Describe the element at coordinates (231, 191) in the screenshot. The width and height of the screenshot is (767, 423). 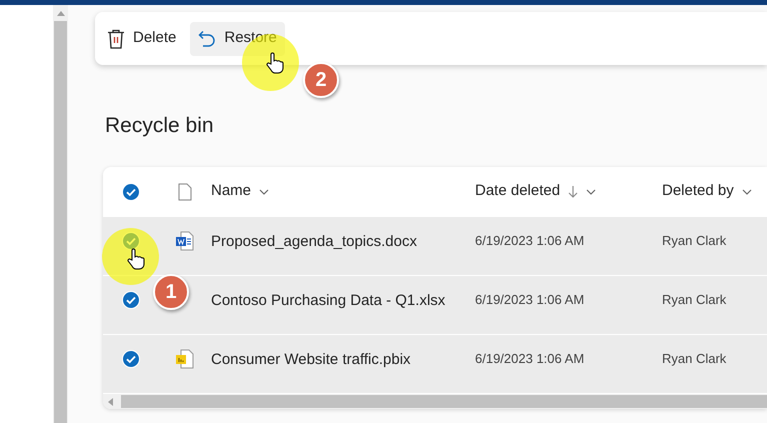
I see `column-header: Name` at that location.